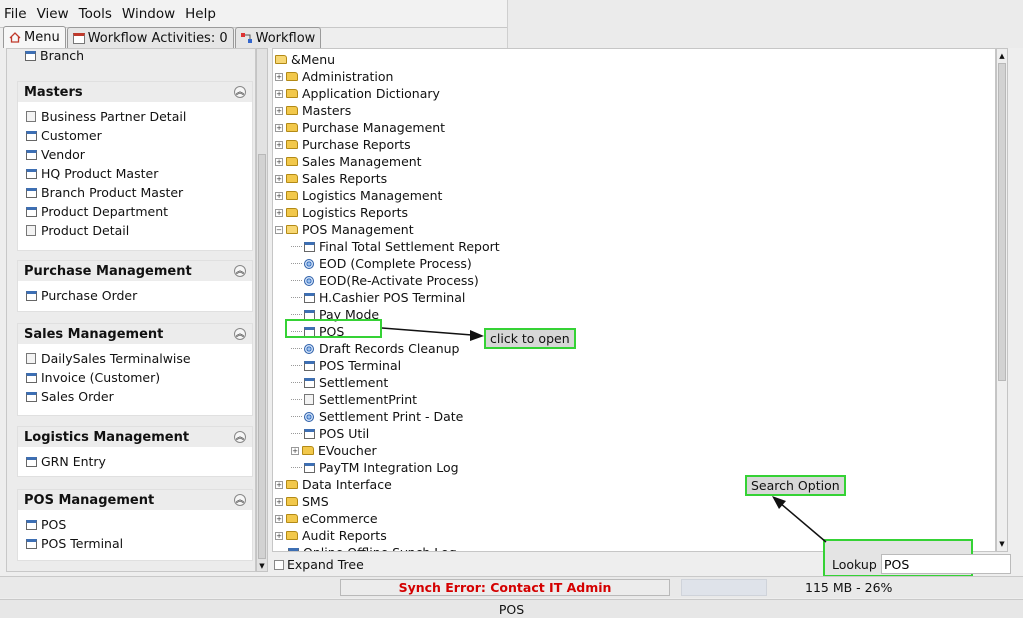 This screenshot has width=1023, height=618. I want to click on tree-node: + Audit Reports, so click(331, 535).